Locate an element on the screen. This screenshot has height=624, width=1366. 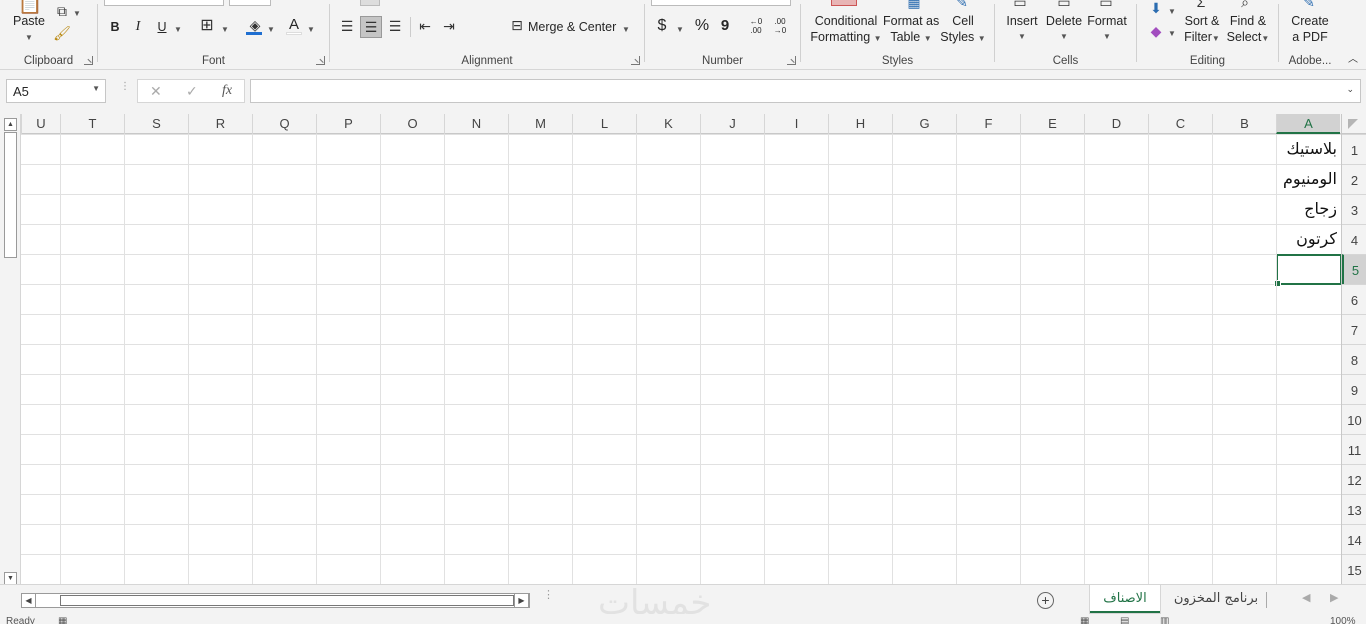
bold-button: B is located at coordinates (115, 27).